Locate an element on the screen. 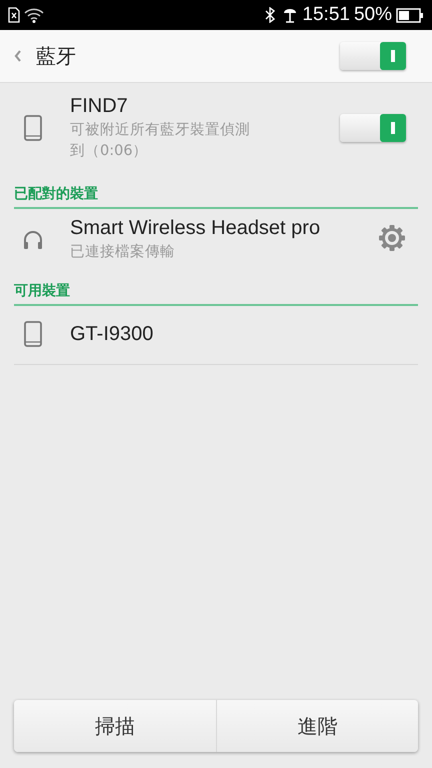  page-title: 藍牙 is located at coordinates (56, 56).